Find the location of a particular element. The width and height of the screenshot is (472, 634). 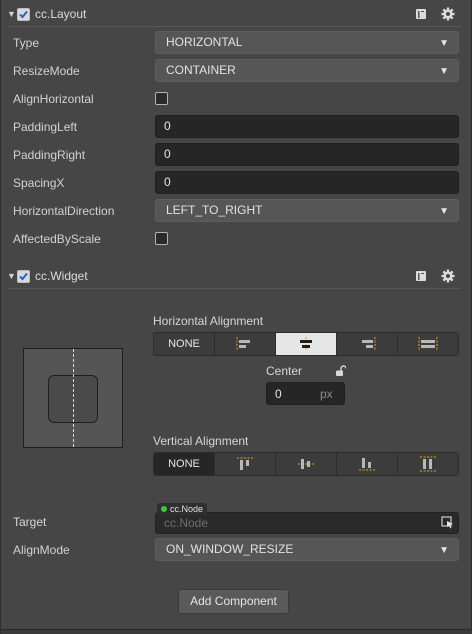

v-align-none-button: NONE is located at coordinates (184, 464).